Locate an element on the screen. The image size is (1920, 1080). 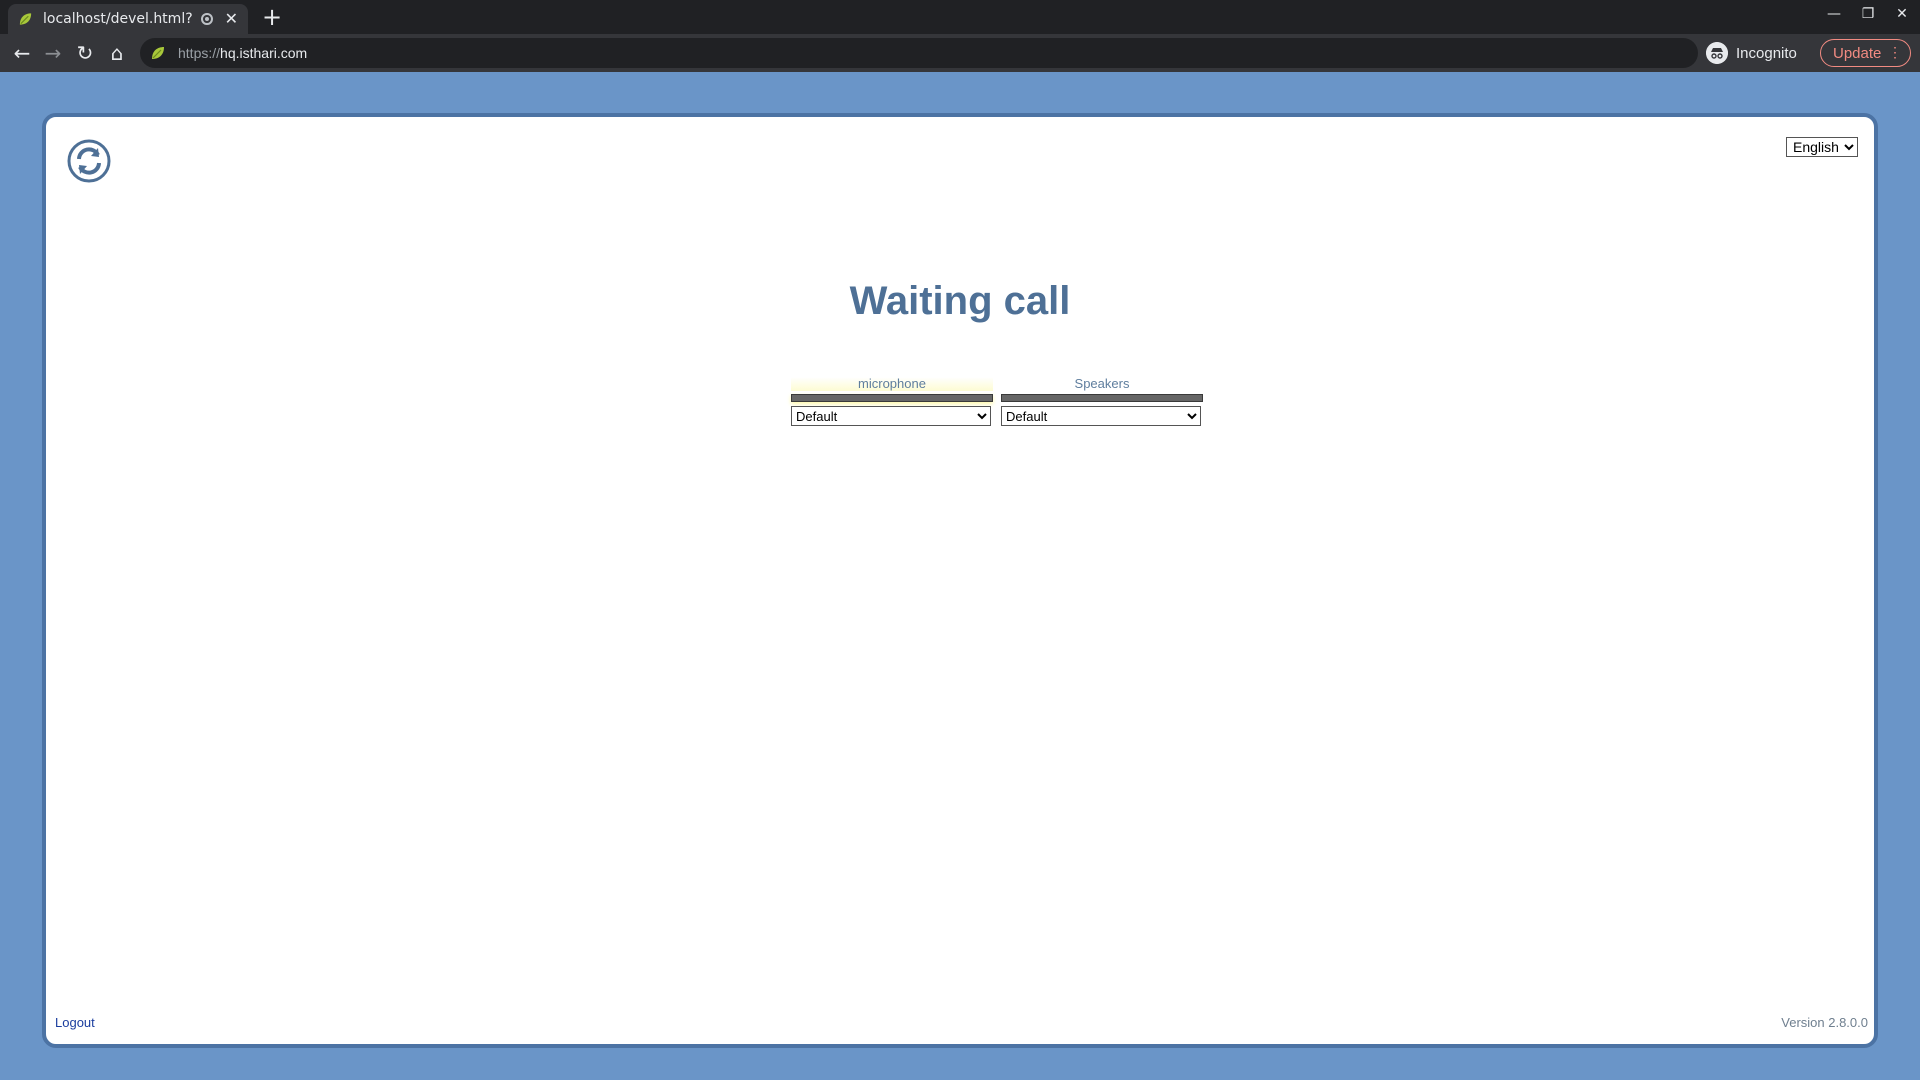
sync-icon is located at coordinates (89, 161).